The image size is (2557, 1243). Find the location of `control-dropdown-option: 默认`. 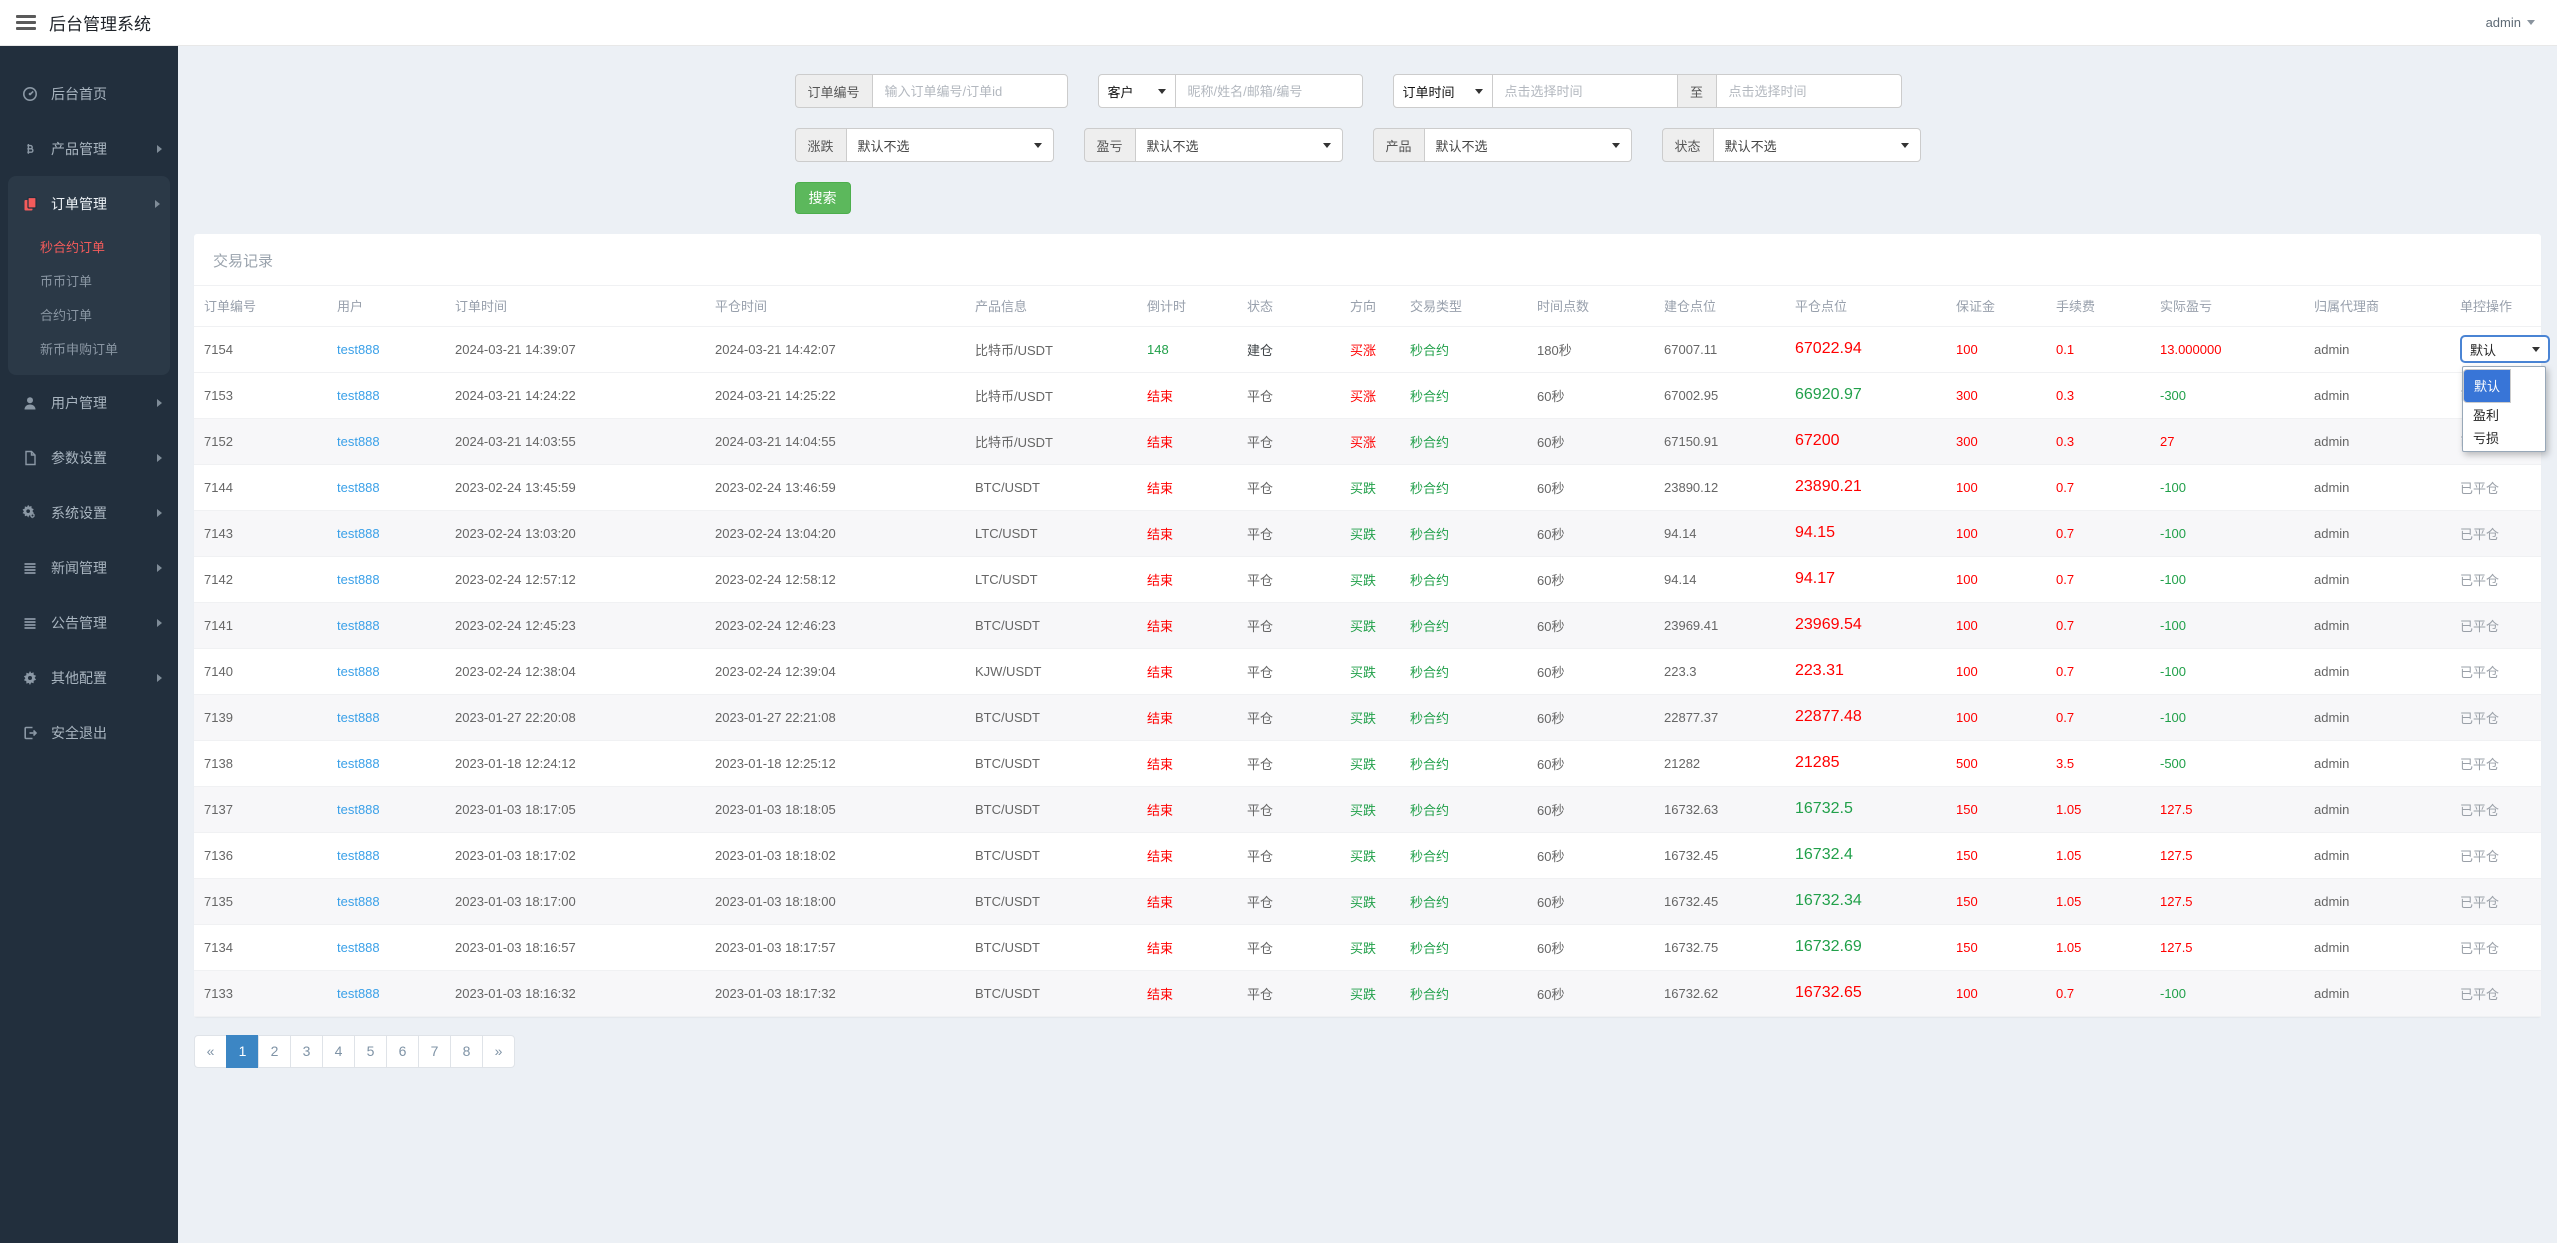

control-dropdown-option: 默认 is located at coordinates (2487, 385).